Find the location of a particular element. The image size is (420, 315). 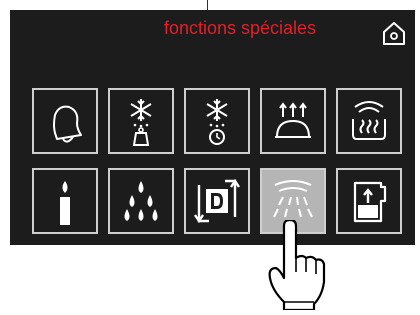

defrost-weight-icon is located at coordinates (141, 122).